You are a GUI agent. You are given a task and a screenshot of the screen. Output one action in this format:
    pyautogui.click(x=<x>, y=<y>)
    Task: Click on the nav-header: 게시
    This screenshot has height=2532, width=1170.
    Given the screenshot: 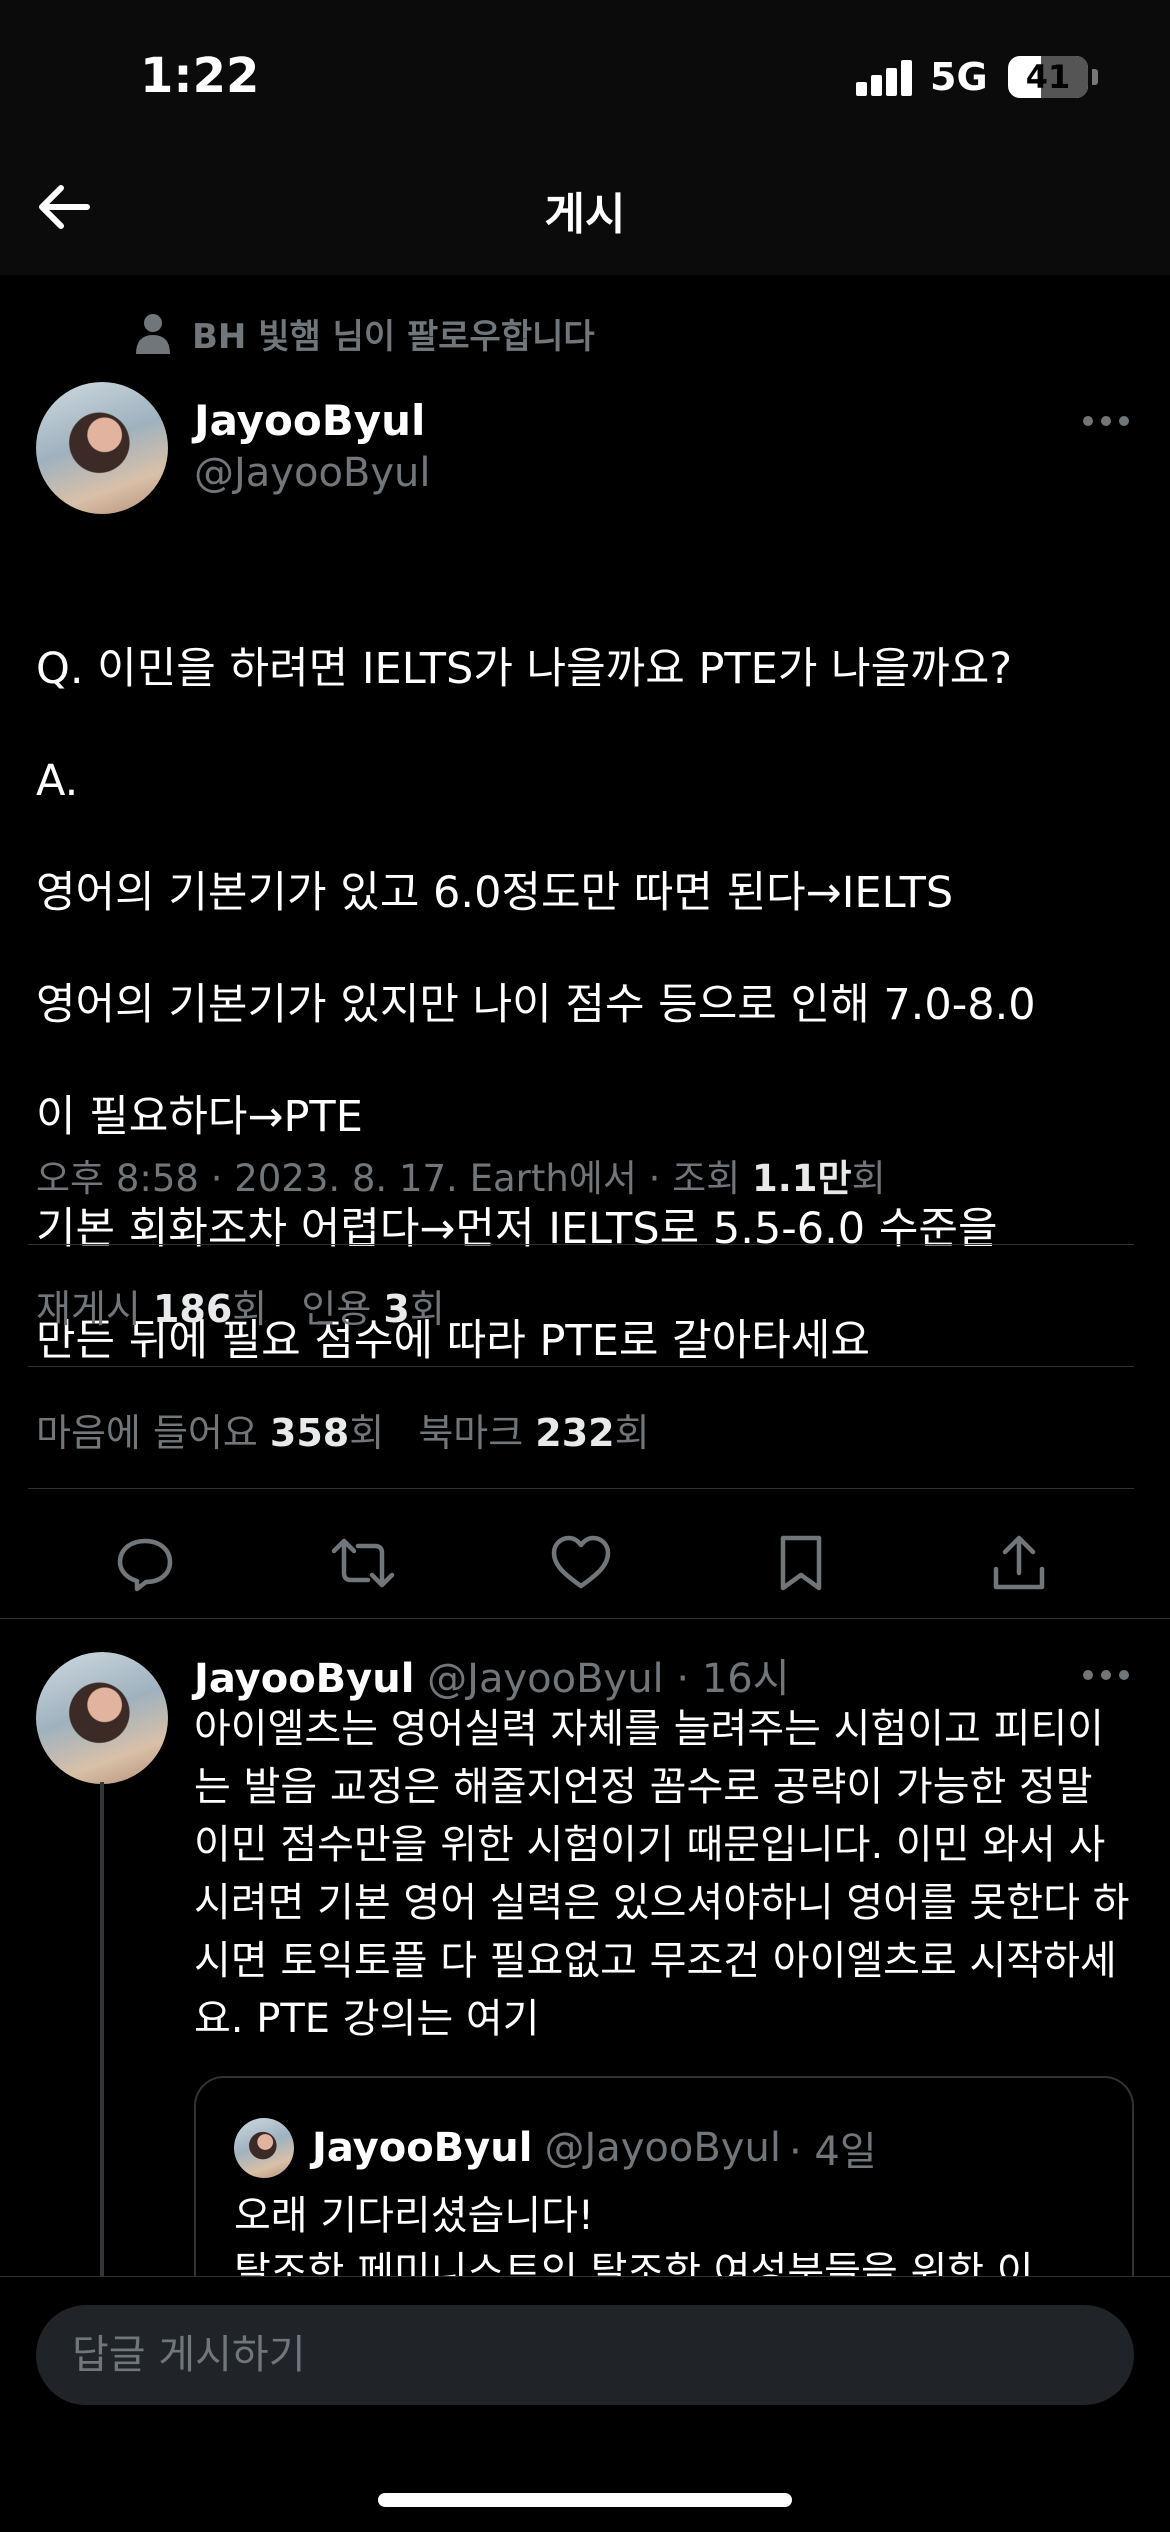 What is the action you would take?
    pyautogui.click(x=585, y=207)
    